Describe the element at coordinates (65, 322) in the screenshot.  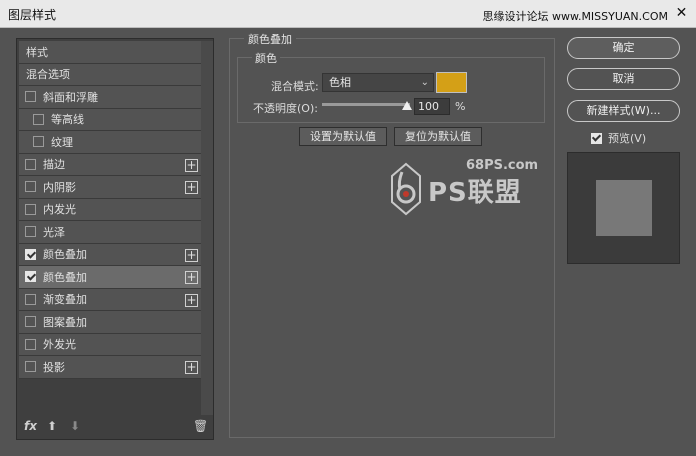
I see `style-item-label: 图案叠加` at that location.